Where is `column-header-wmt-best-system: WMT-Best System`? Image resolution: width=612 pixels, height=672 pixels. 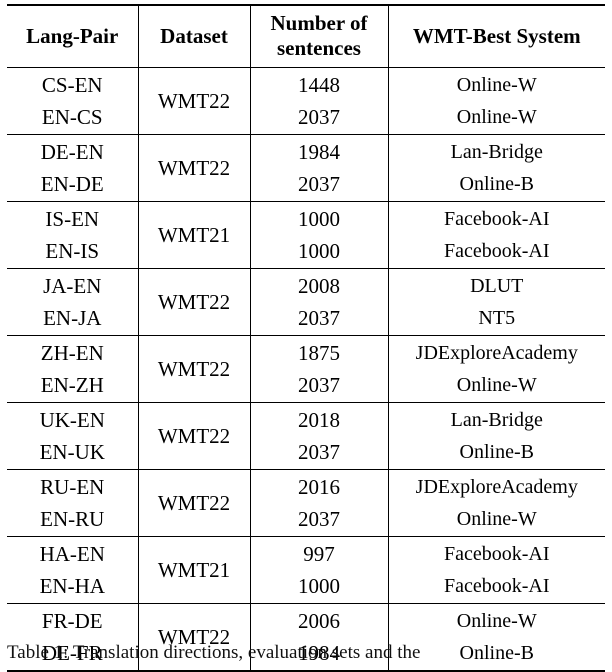 column-header-wmt-best-system: WMT-Best System is located at coordinates (496, 36).